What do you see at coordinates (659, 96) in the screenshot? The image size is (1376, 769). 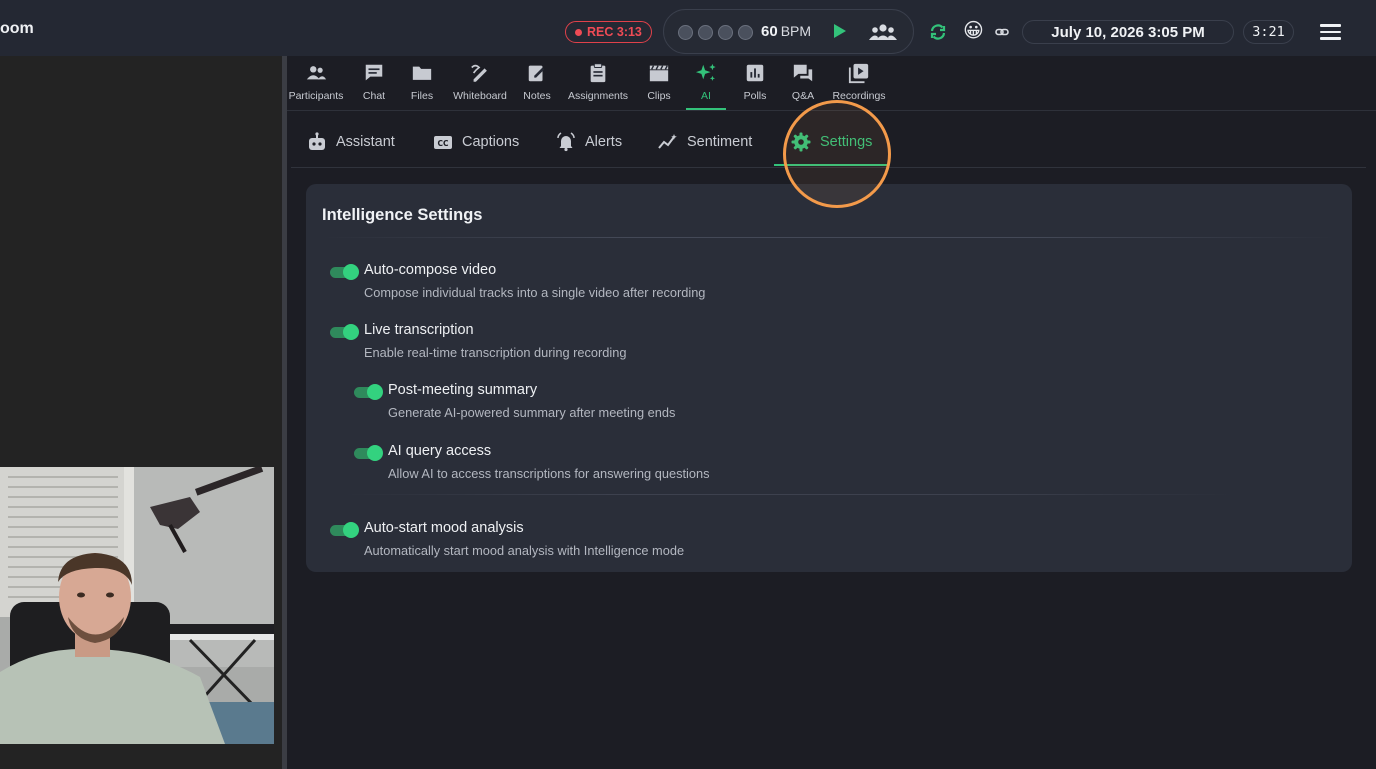 I see `tool-label: Clips` at bounding box center [659, 96].